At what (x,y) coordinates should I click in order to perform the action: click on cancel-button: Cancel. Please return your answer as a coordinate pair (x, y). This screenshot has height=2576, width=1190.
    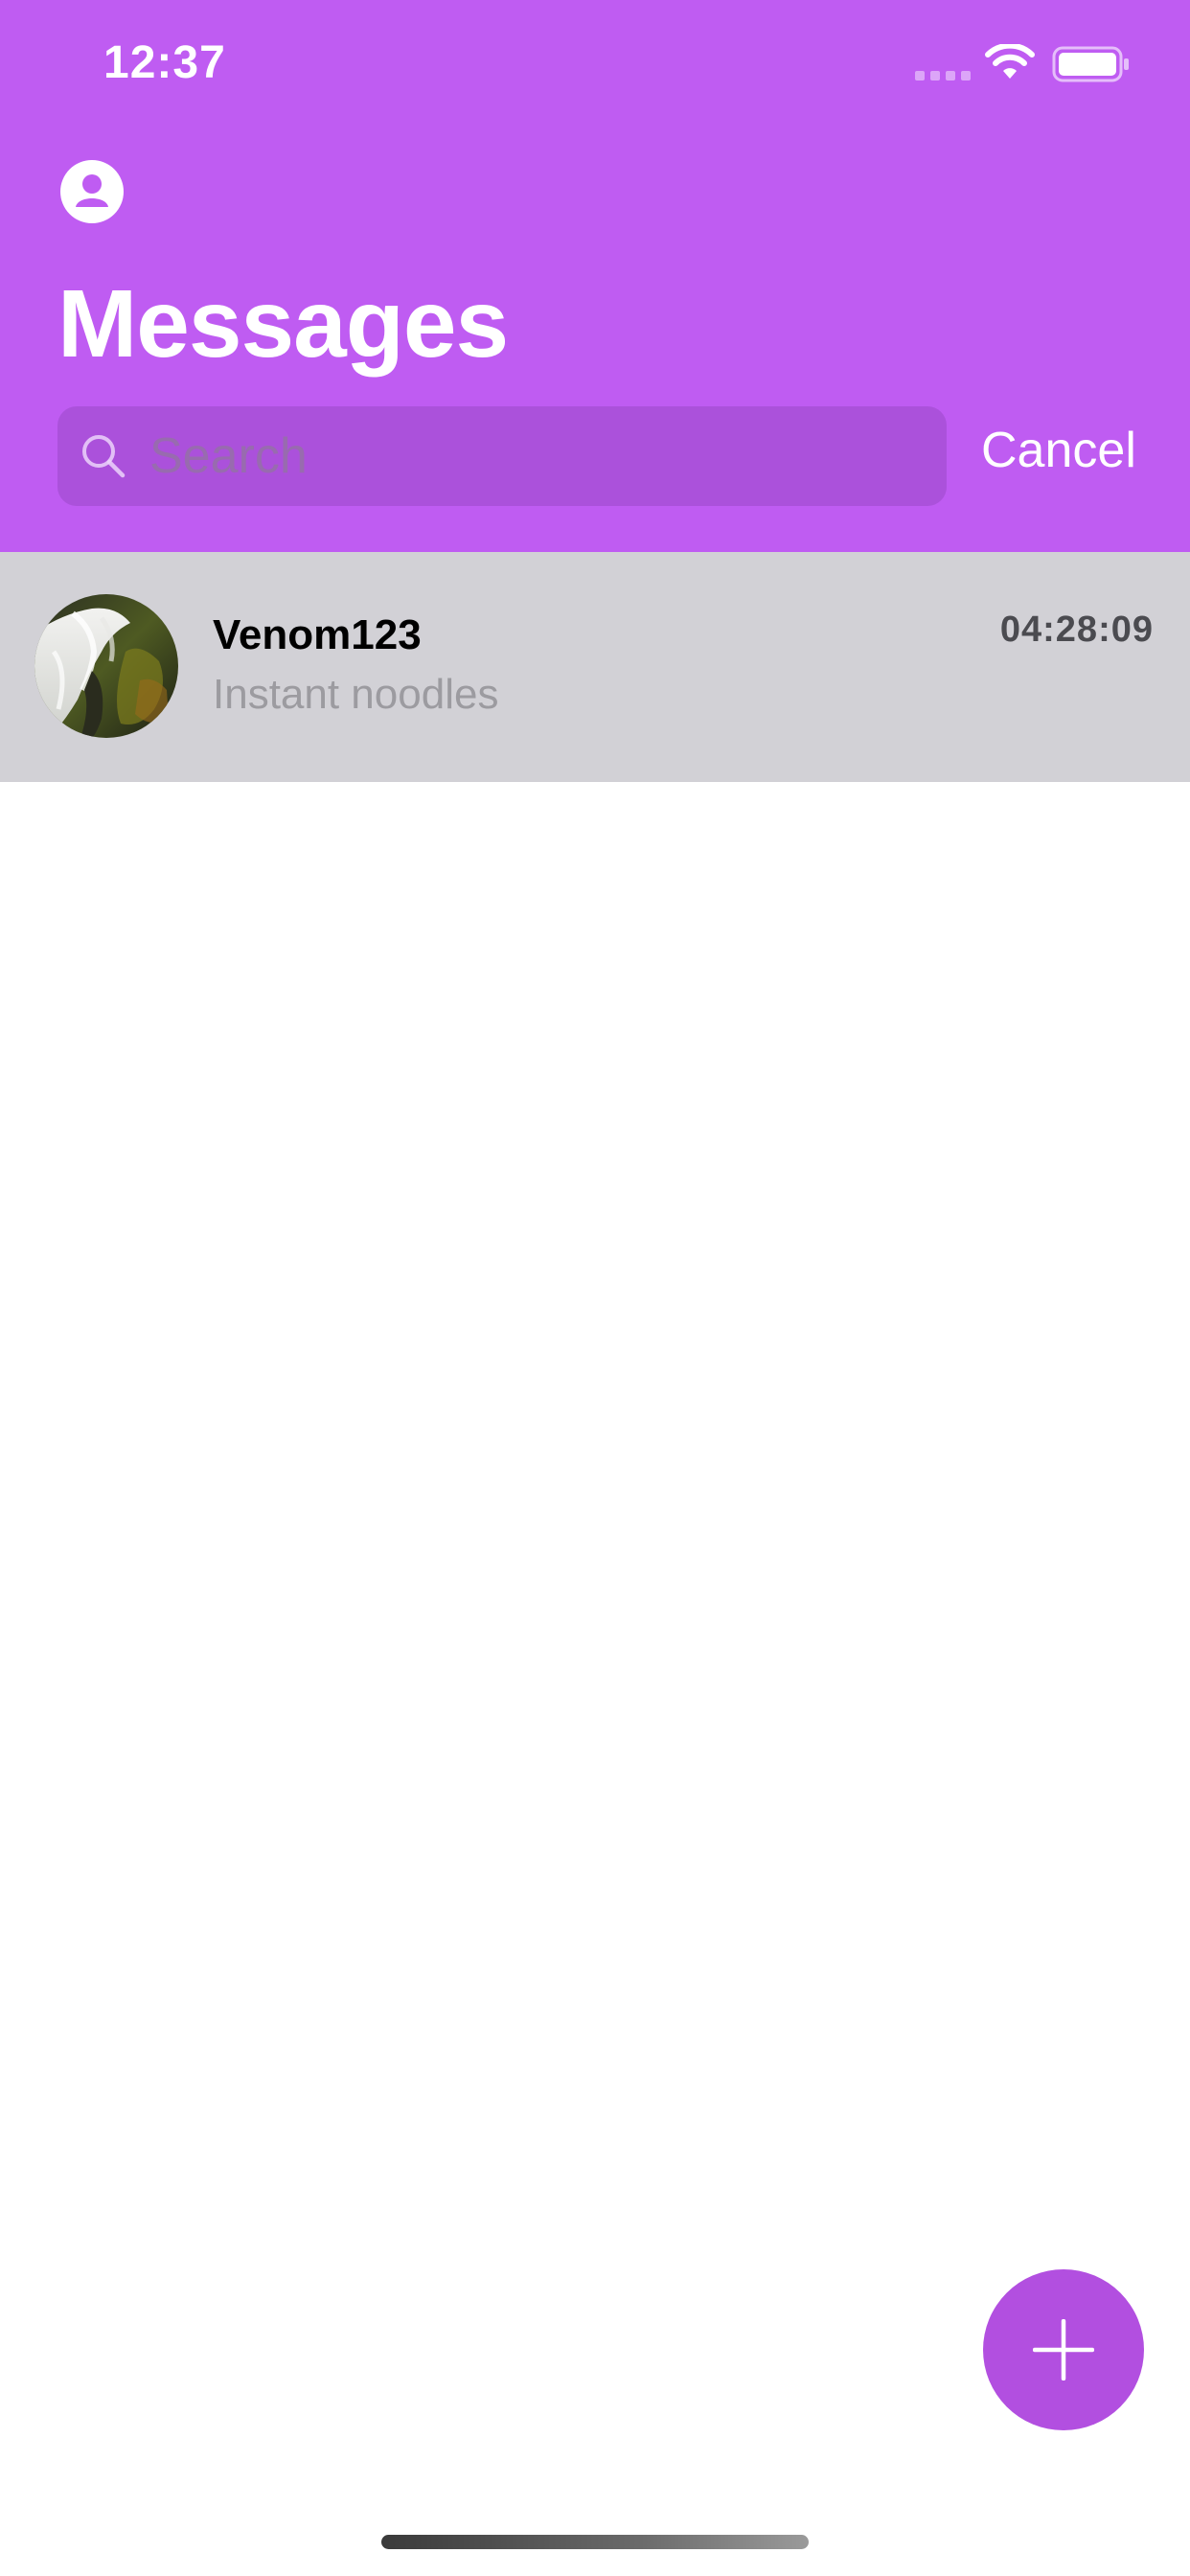
    Looking at the image, I should click on (1059, 450).